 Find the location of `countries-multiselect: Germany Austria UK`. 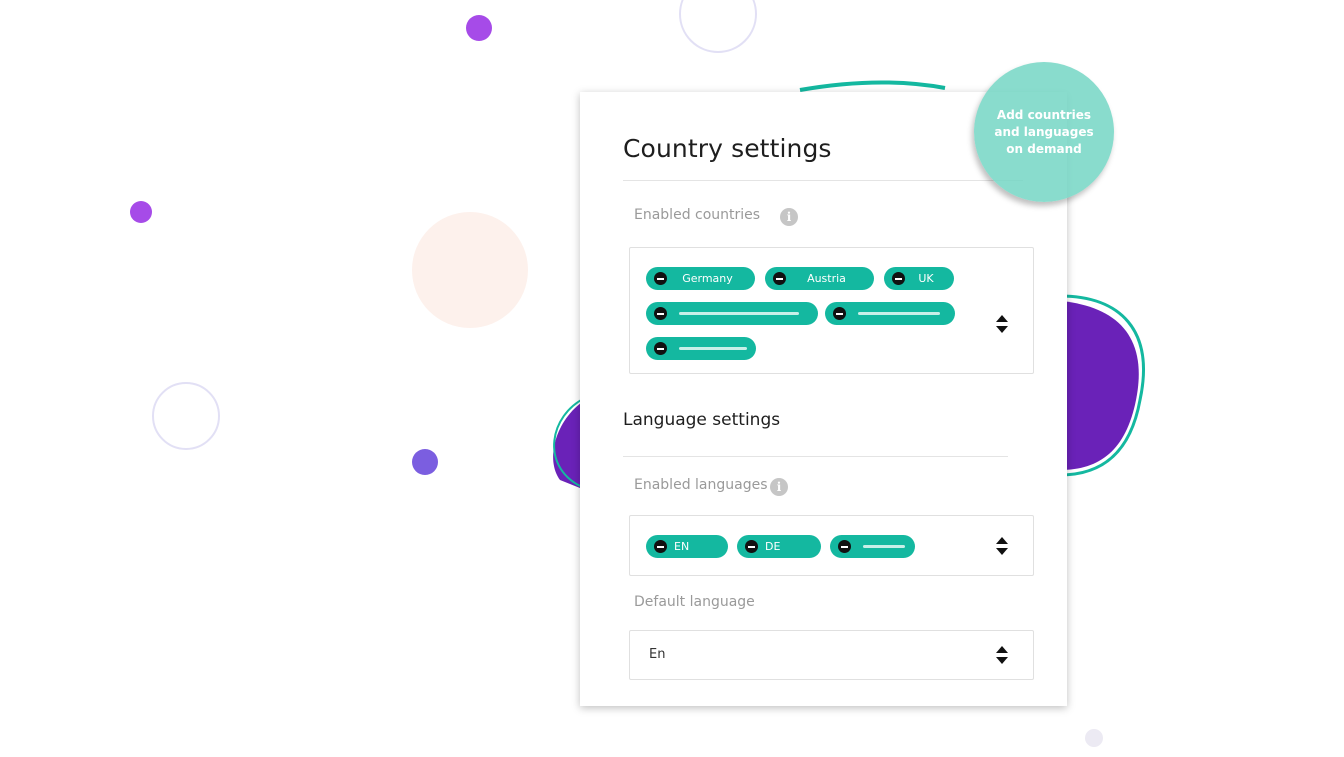

countries-multiselect: Germany Austria UK is located at coordinates (831, 310).